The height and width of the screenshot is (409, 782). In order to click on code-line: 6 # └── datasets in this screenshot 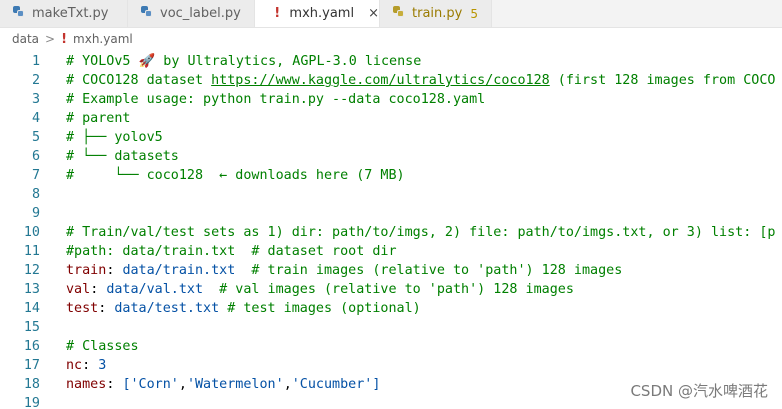, I will do `click(391, 156)`.